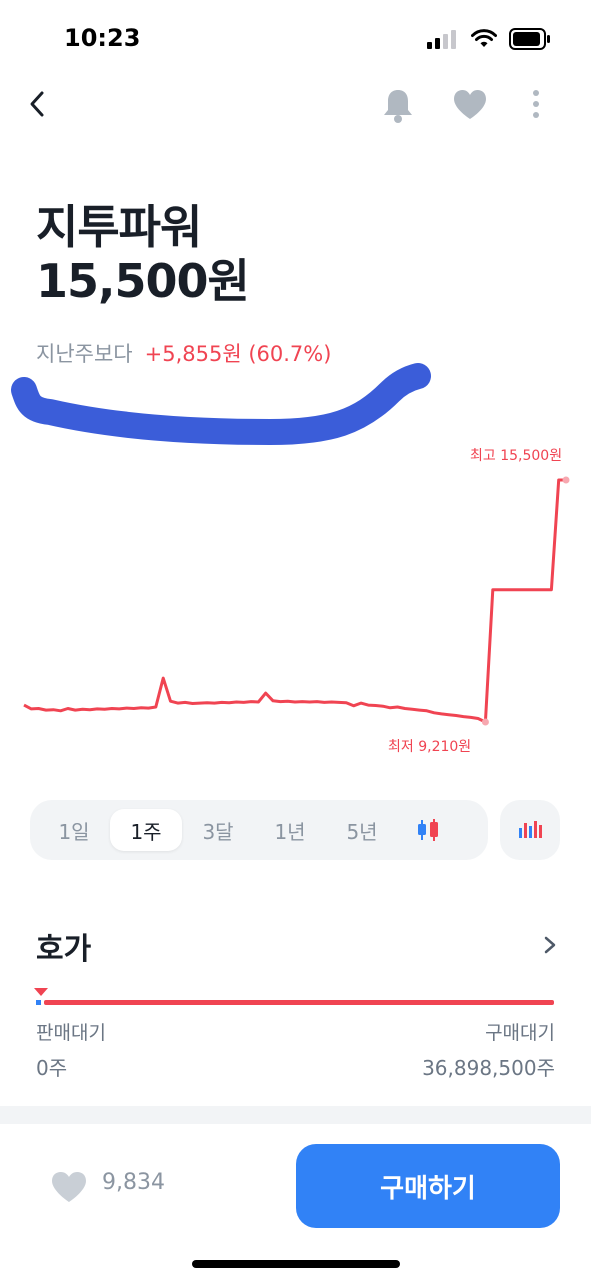 The image size is (591, 1280). I want to click on period-1w: 1주, so click(146, 830).